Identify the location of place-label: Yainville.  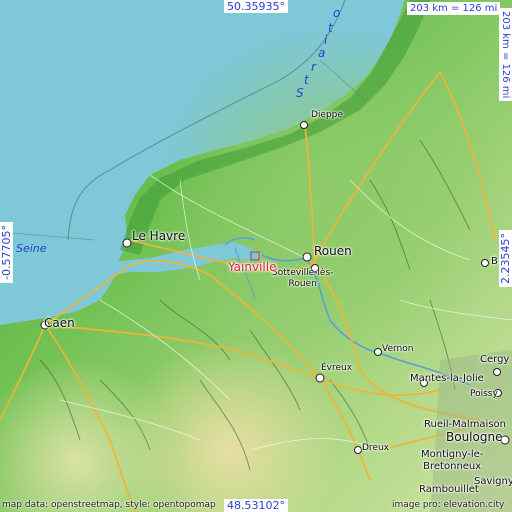
(252, 267).